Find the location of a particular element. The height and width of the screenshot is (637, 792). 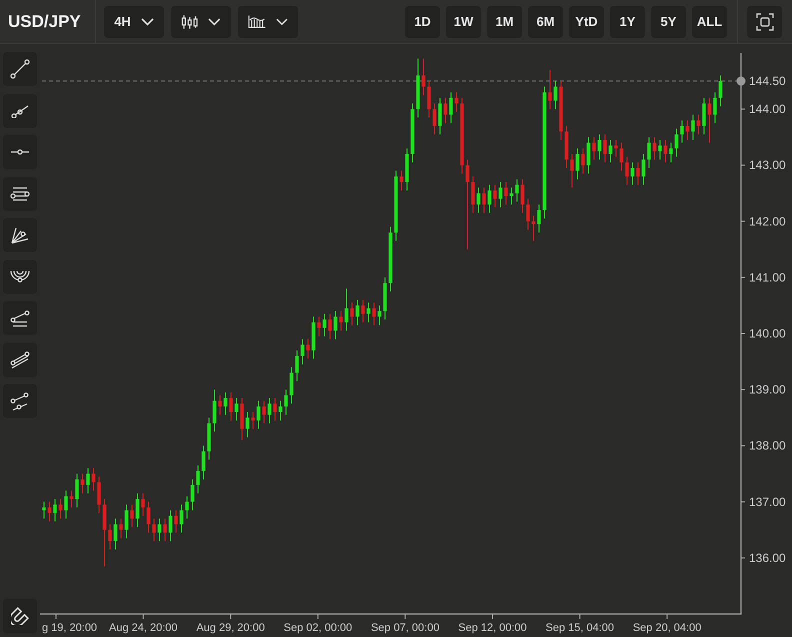

ray-tool-icon is located at coordinates (20, 111).